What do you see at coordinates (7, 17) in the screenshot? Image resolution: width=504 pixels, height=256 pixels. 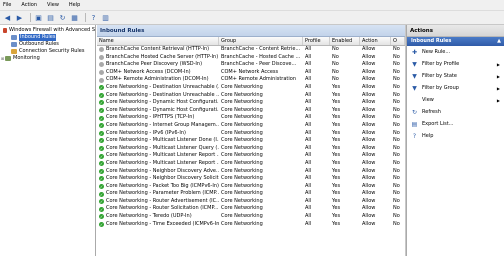 I see `back-arrow-icon: ◀` at bounding box center [7, 17].